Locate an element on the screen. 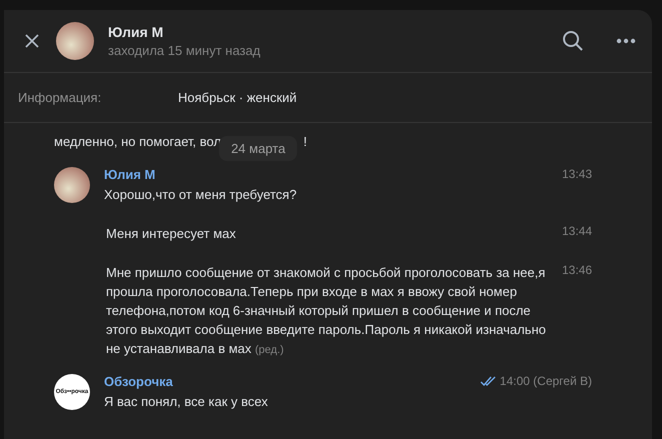 The image size is (662, 439). message-time: 13:44 is located at coordinates (577, 231).